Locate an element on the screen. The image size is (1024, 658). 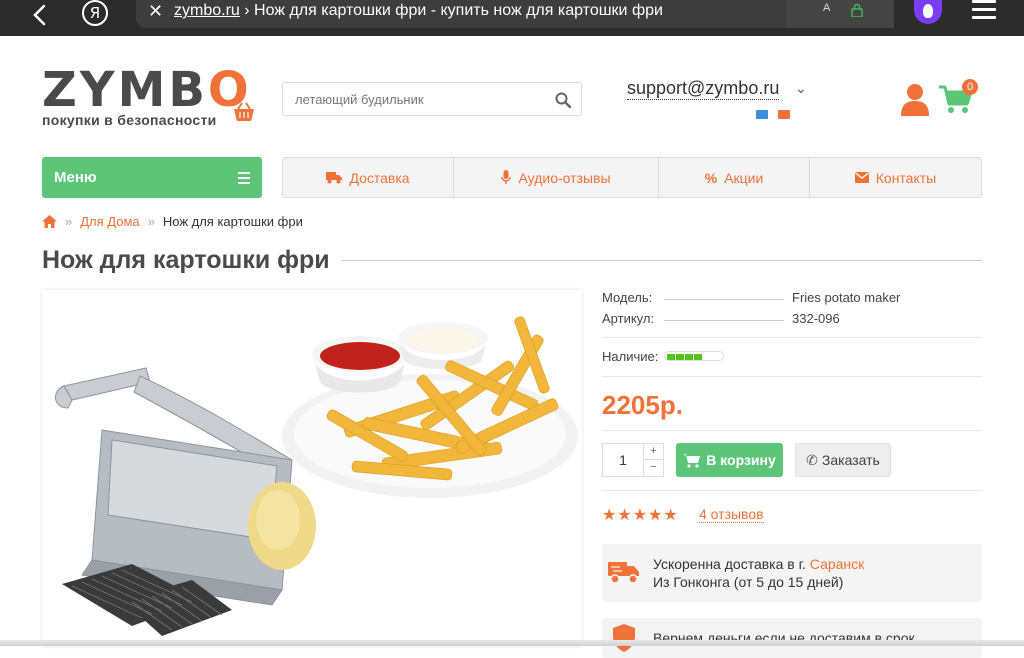
home-icon is located at coordinates (49, 221).